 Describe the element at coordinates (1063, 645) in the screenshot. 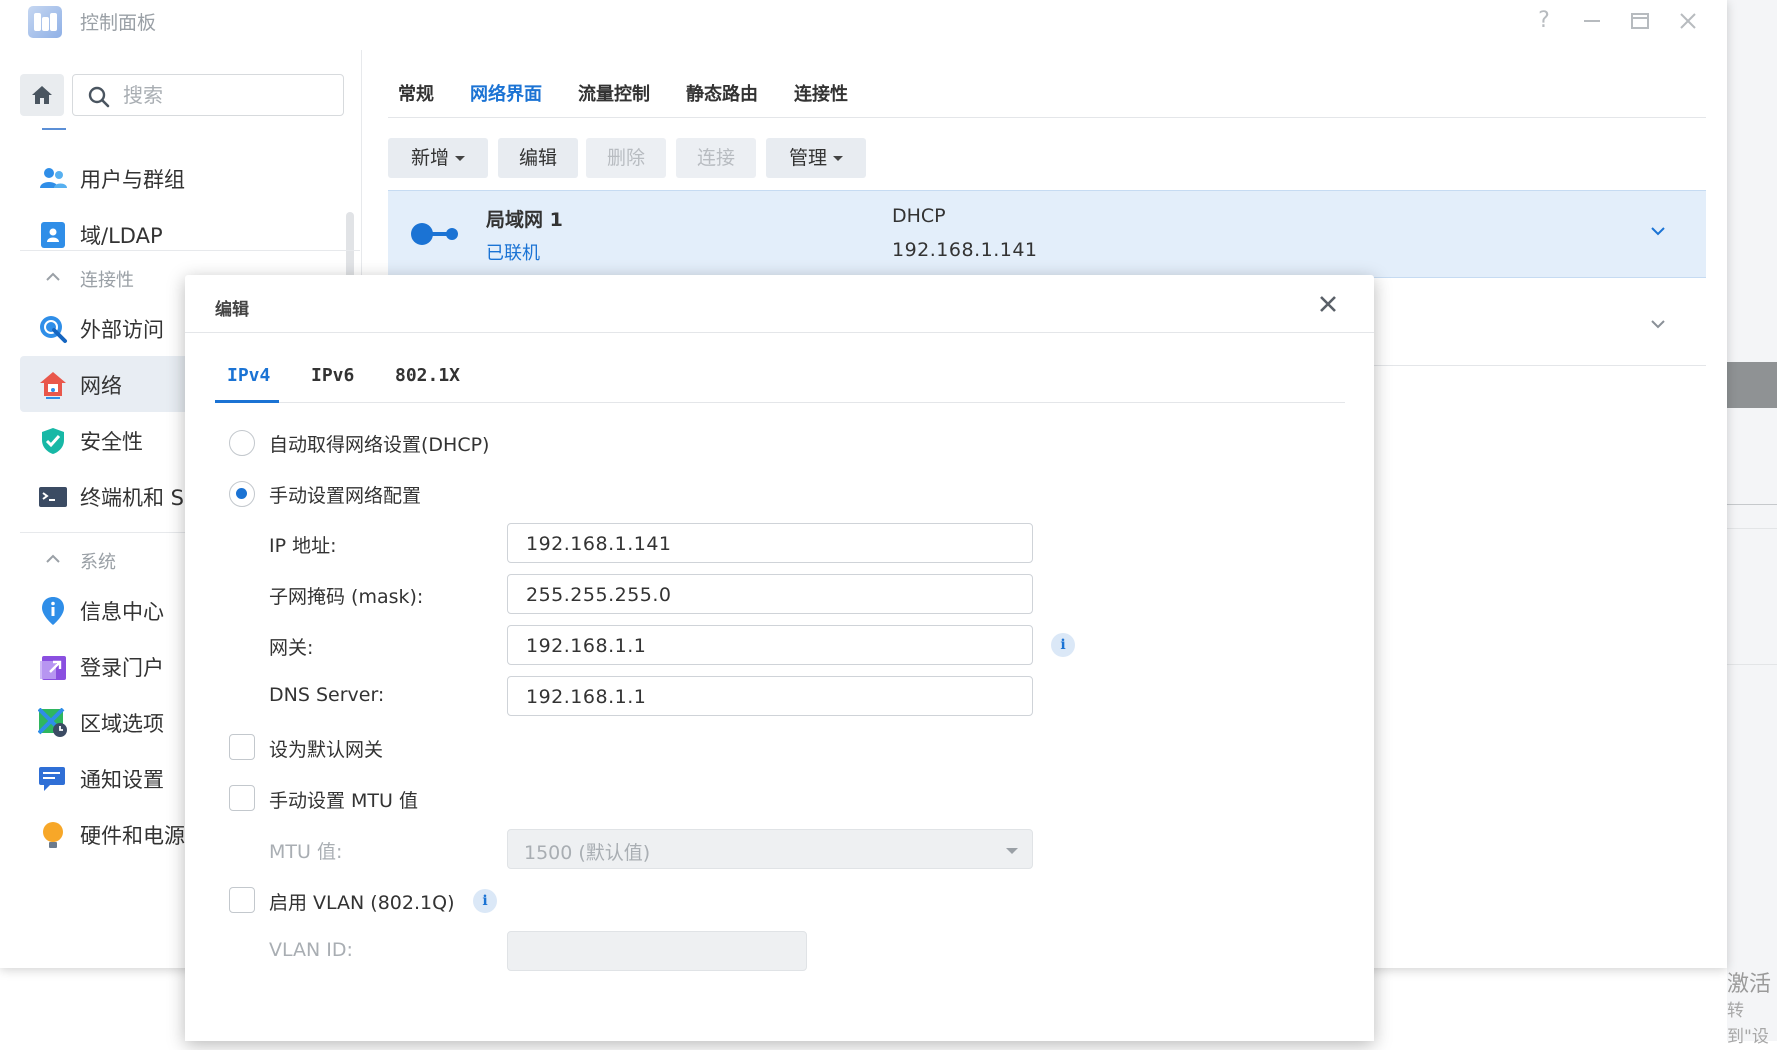

I see `gateway-info-icon: i` at that location.